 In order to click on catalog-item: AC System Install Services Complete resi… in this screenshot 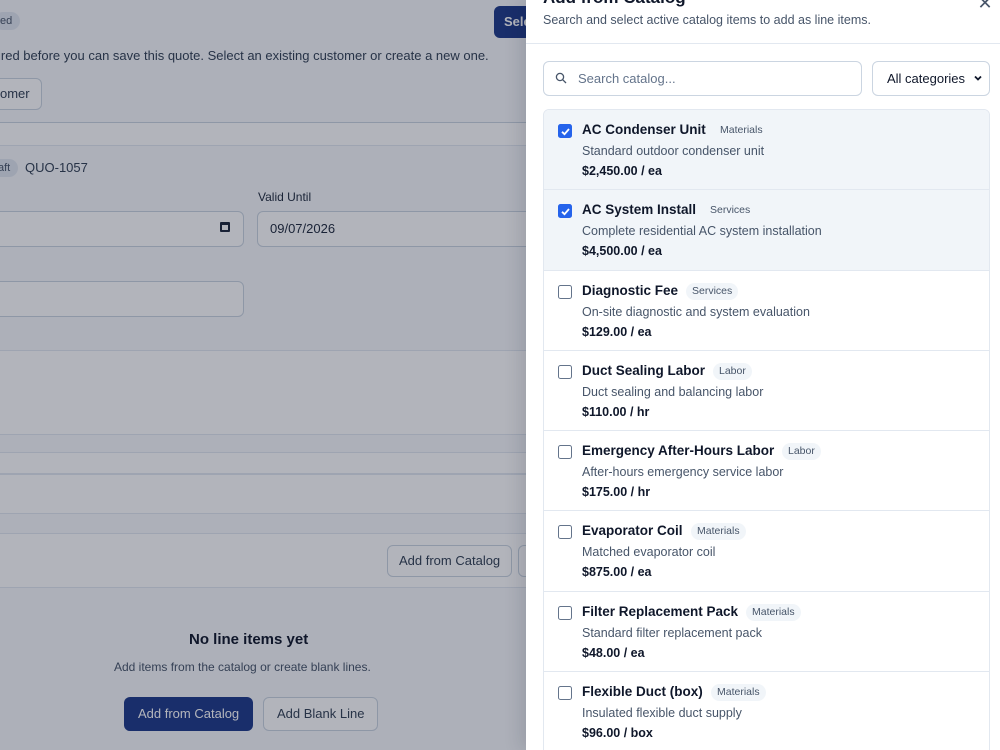, I will do `click(766, 230)`.